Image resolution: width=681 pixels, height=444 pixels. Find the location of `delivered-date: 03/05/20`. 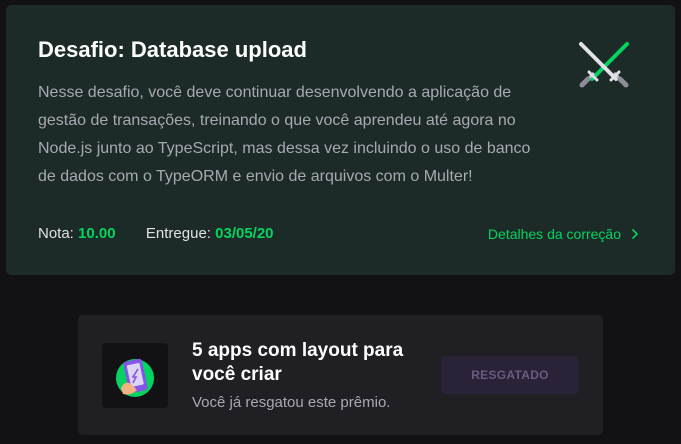

delivered-date: 03/05/20 is located at coordinates (244, 233).